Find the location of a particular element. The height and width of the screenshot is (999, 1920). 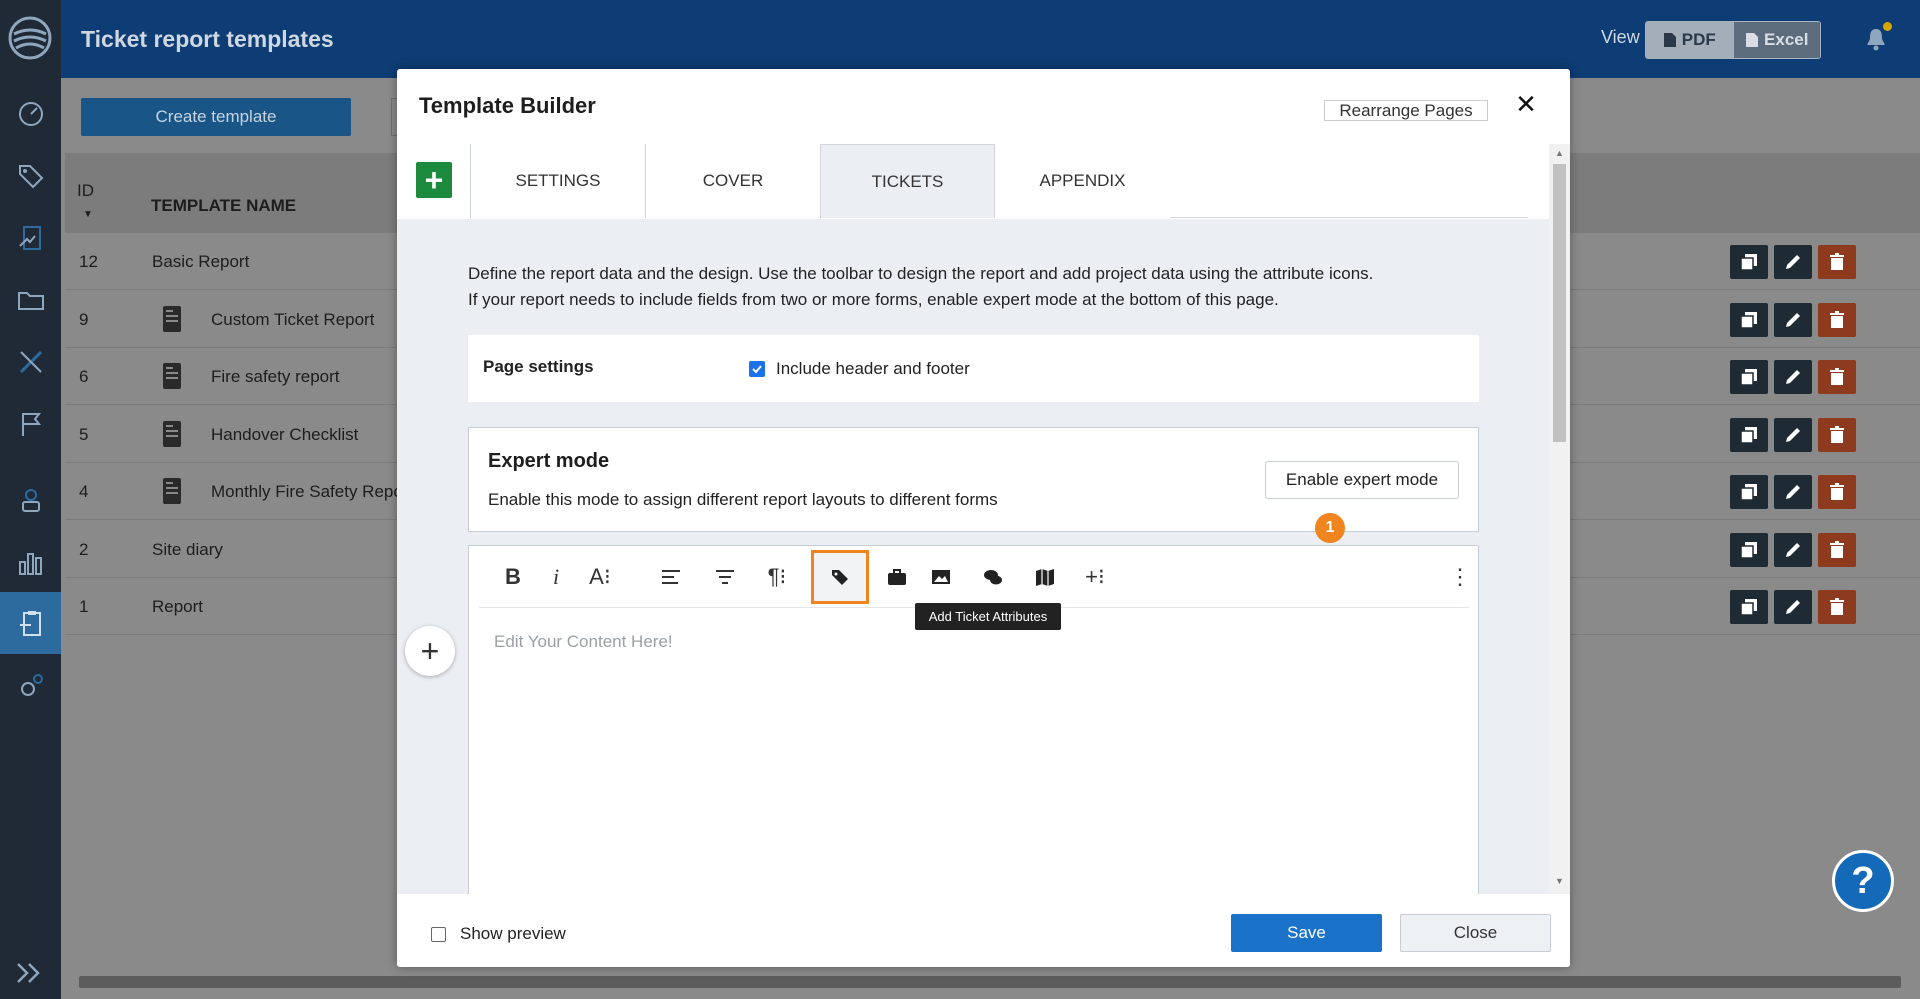

briefcase-icon is located at coordinates (897, 577).